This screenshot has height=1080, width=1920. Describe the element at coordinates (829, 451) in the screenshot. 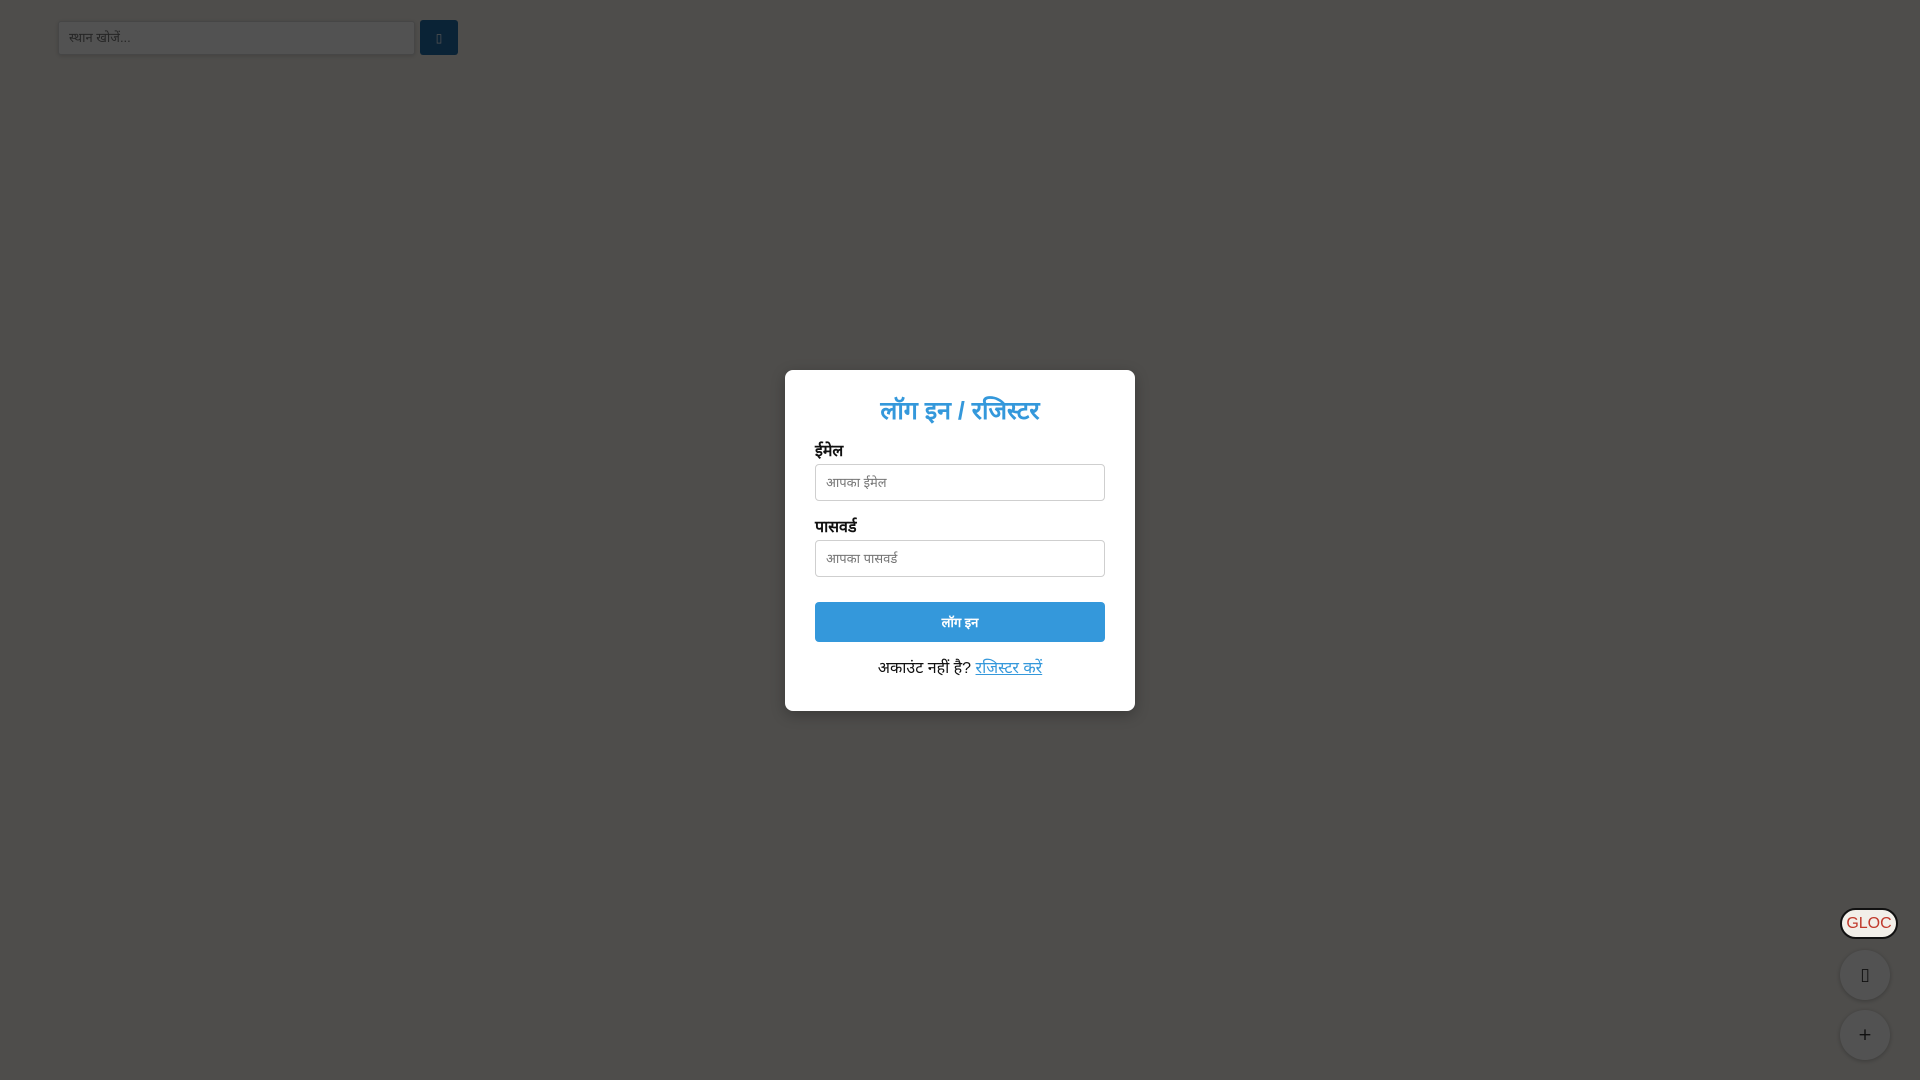

I see `email-label: ईमेल` at that location.